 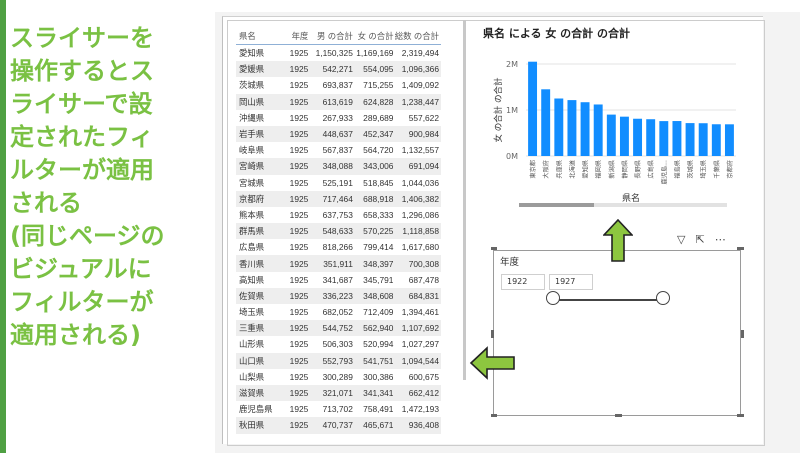 I want to click on cell-male-total: 552,793, so click(x=337, y=360).